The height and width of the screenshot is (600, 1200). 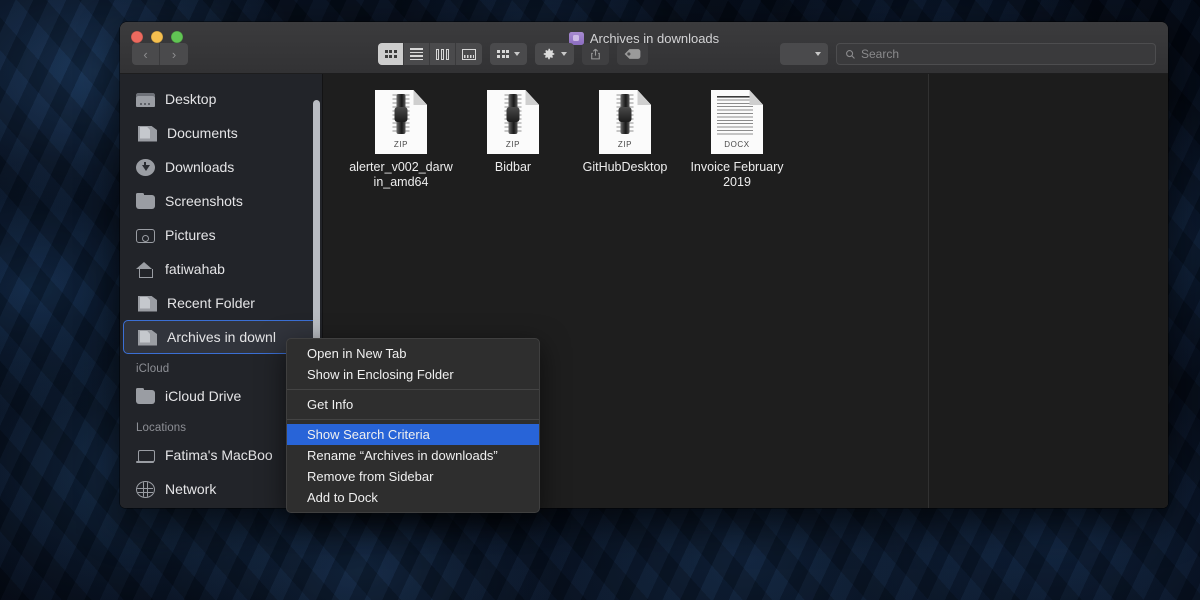 I want to click on sidebar-item-label: Downloads, so click(x=200, y=167).